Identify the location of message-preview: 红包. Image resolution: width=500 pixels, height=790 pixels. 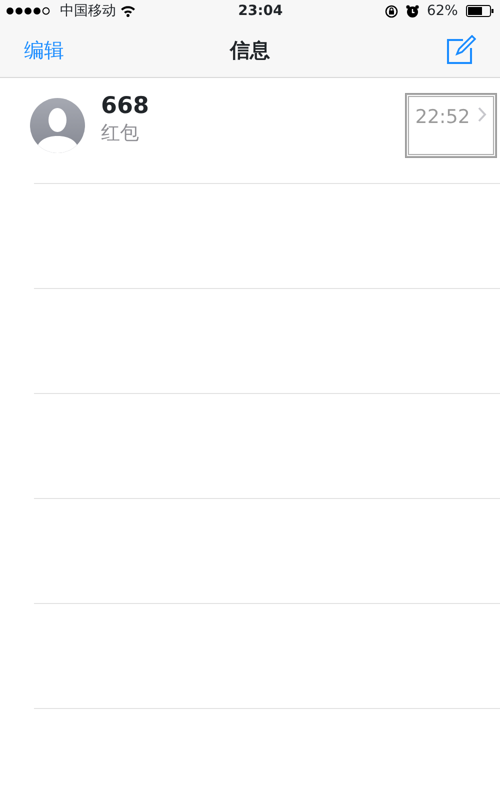
(120, 133).